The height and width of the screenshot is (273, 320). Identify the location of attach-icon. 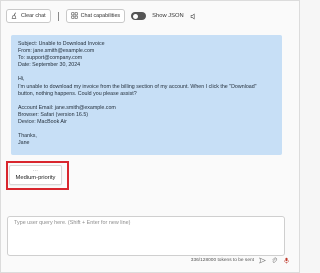
(274, 260).